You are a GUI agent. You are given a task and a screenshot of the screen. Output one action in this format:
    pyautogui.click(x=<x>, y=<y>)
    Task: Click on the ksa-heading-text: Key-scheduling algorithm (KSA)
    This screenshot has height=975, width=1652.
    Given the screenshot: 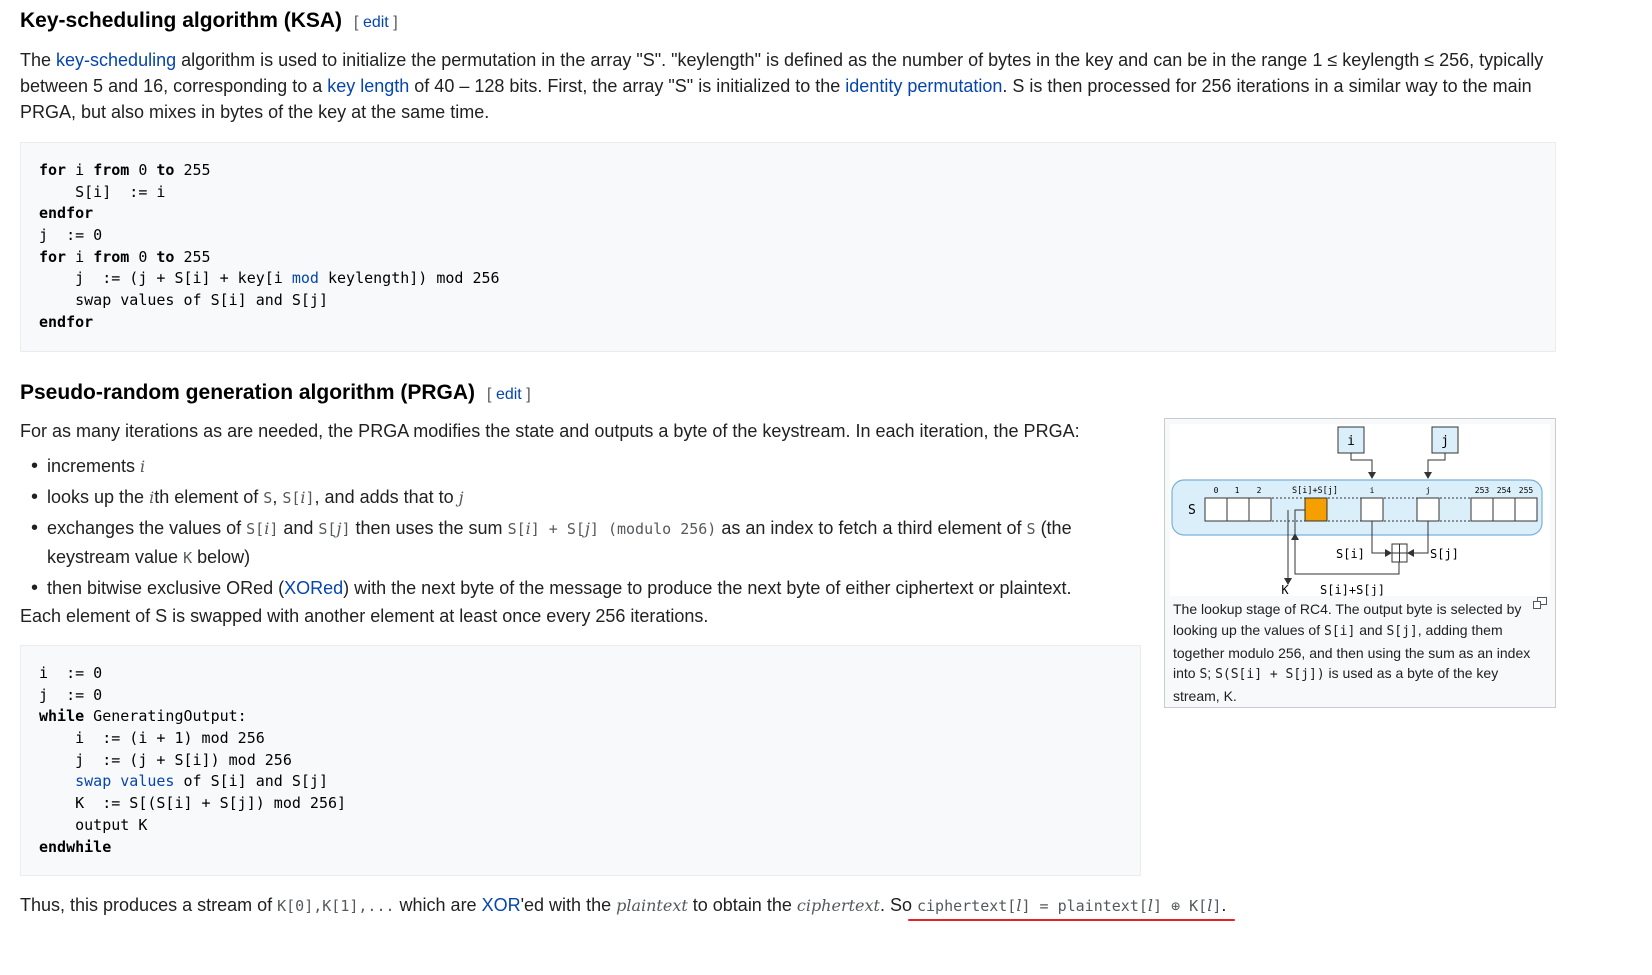 What is the action you would take?
    pyautogui.click(x=181, y=20)
    